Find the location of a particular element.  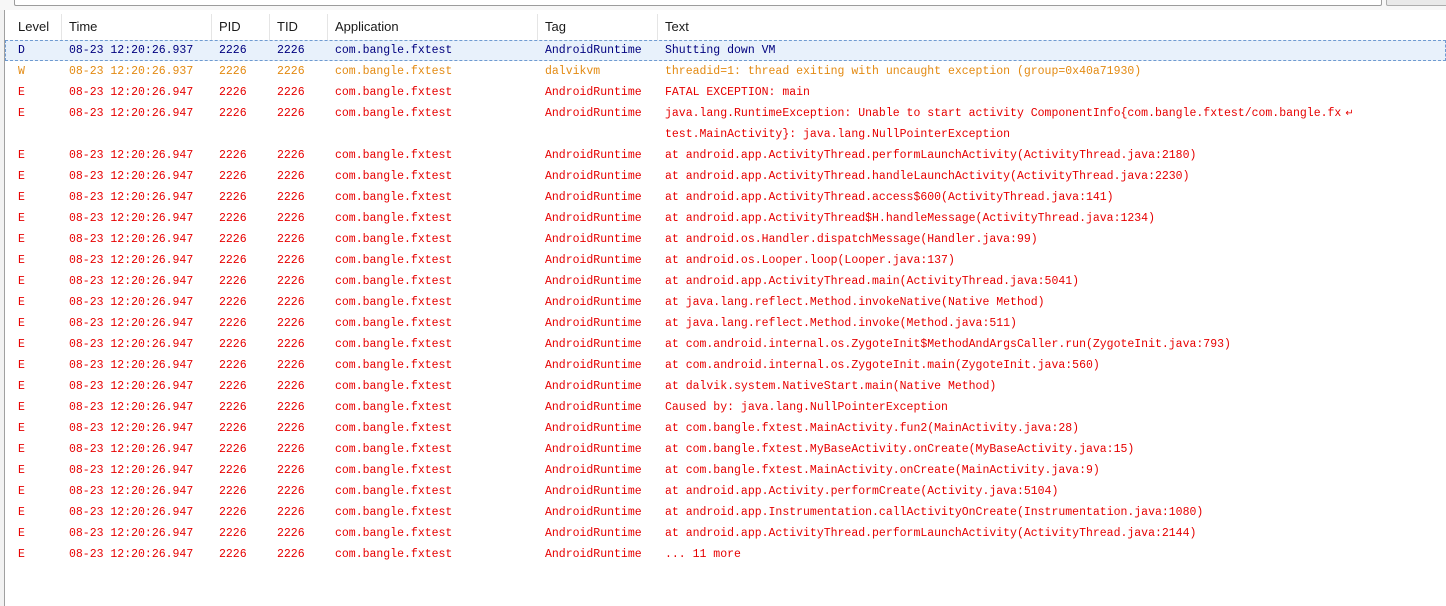

column-header-text: Text is located at coordinates (1048, 27).